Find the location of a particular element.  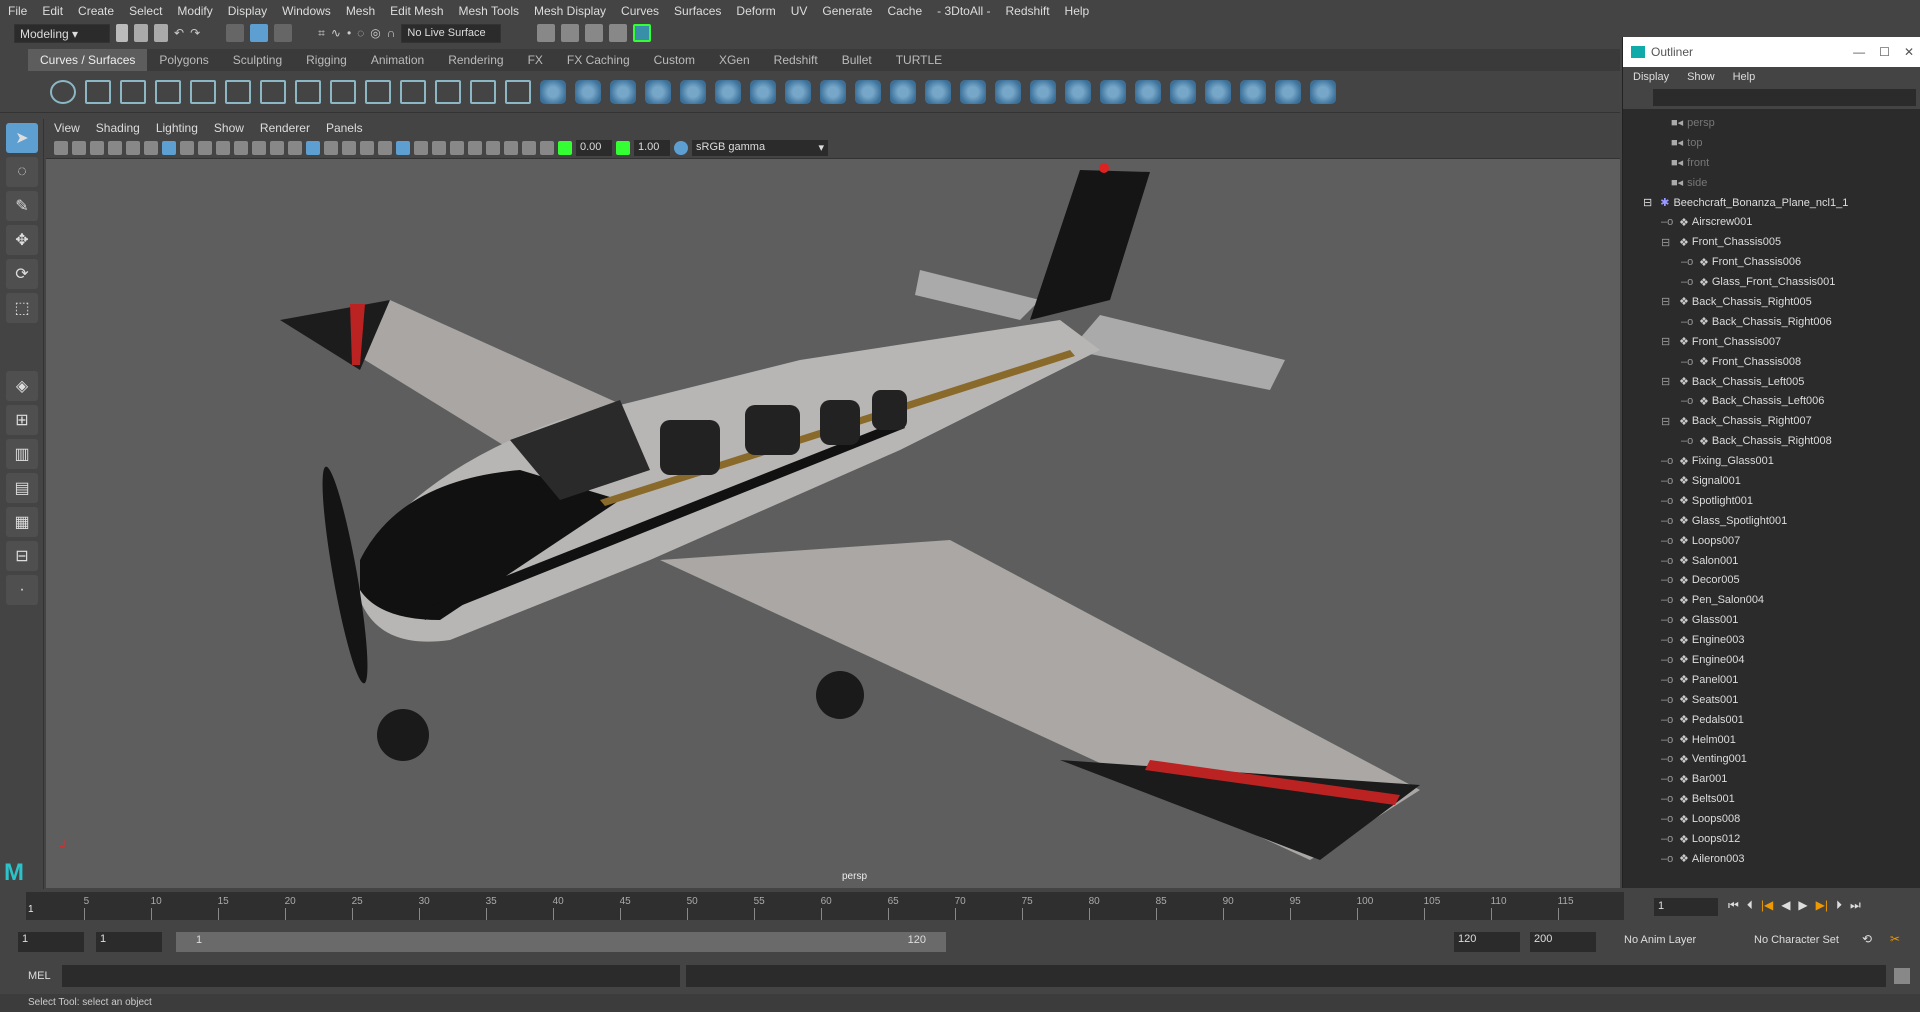

offset-icon is located at coordinates (448, 91).